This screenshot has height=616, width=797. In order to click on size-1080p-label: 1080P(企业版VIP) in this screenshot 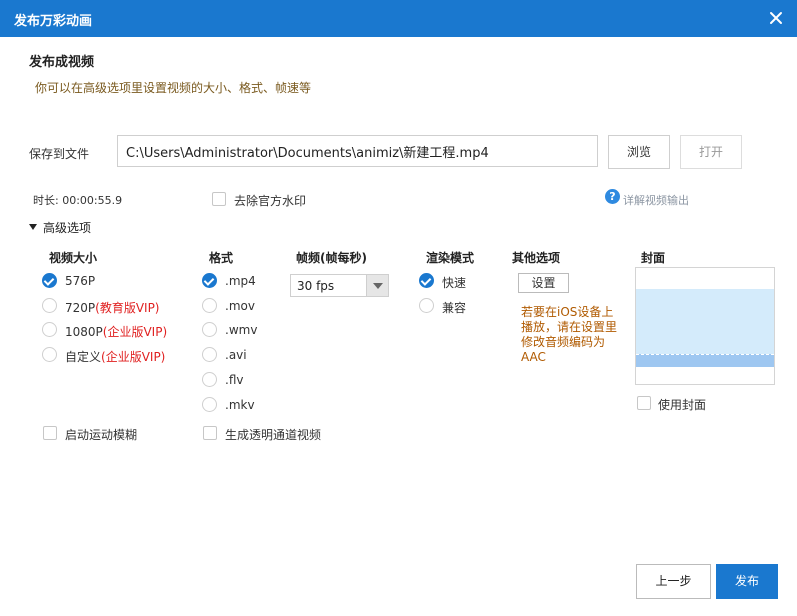, I will do `click(116, 332)`.